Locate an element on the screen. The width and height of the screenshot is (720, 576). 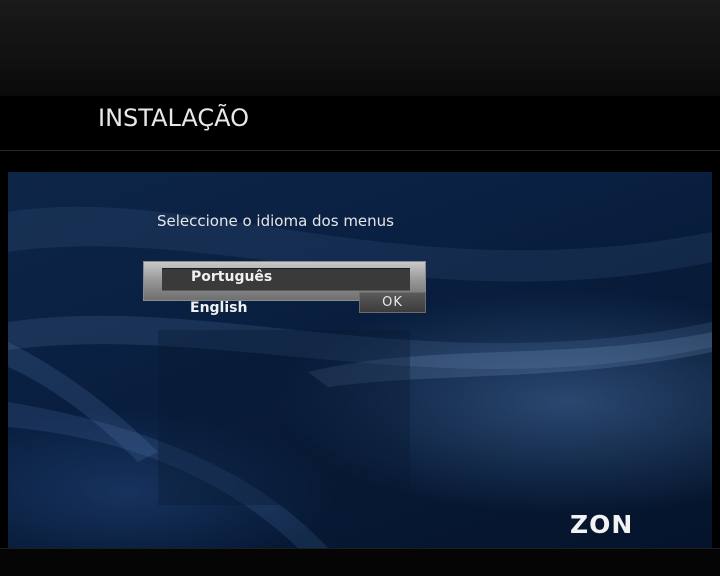
language-option-label: English is located at coordinates (219, 308).